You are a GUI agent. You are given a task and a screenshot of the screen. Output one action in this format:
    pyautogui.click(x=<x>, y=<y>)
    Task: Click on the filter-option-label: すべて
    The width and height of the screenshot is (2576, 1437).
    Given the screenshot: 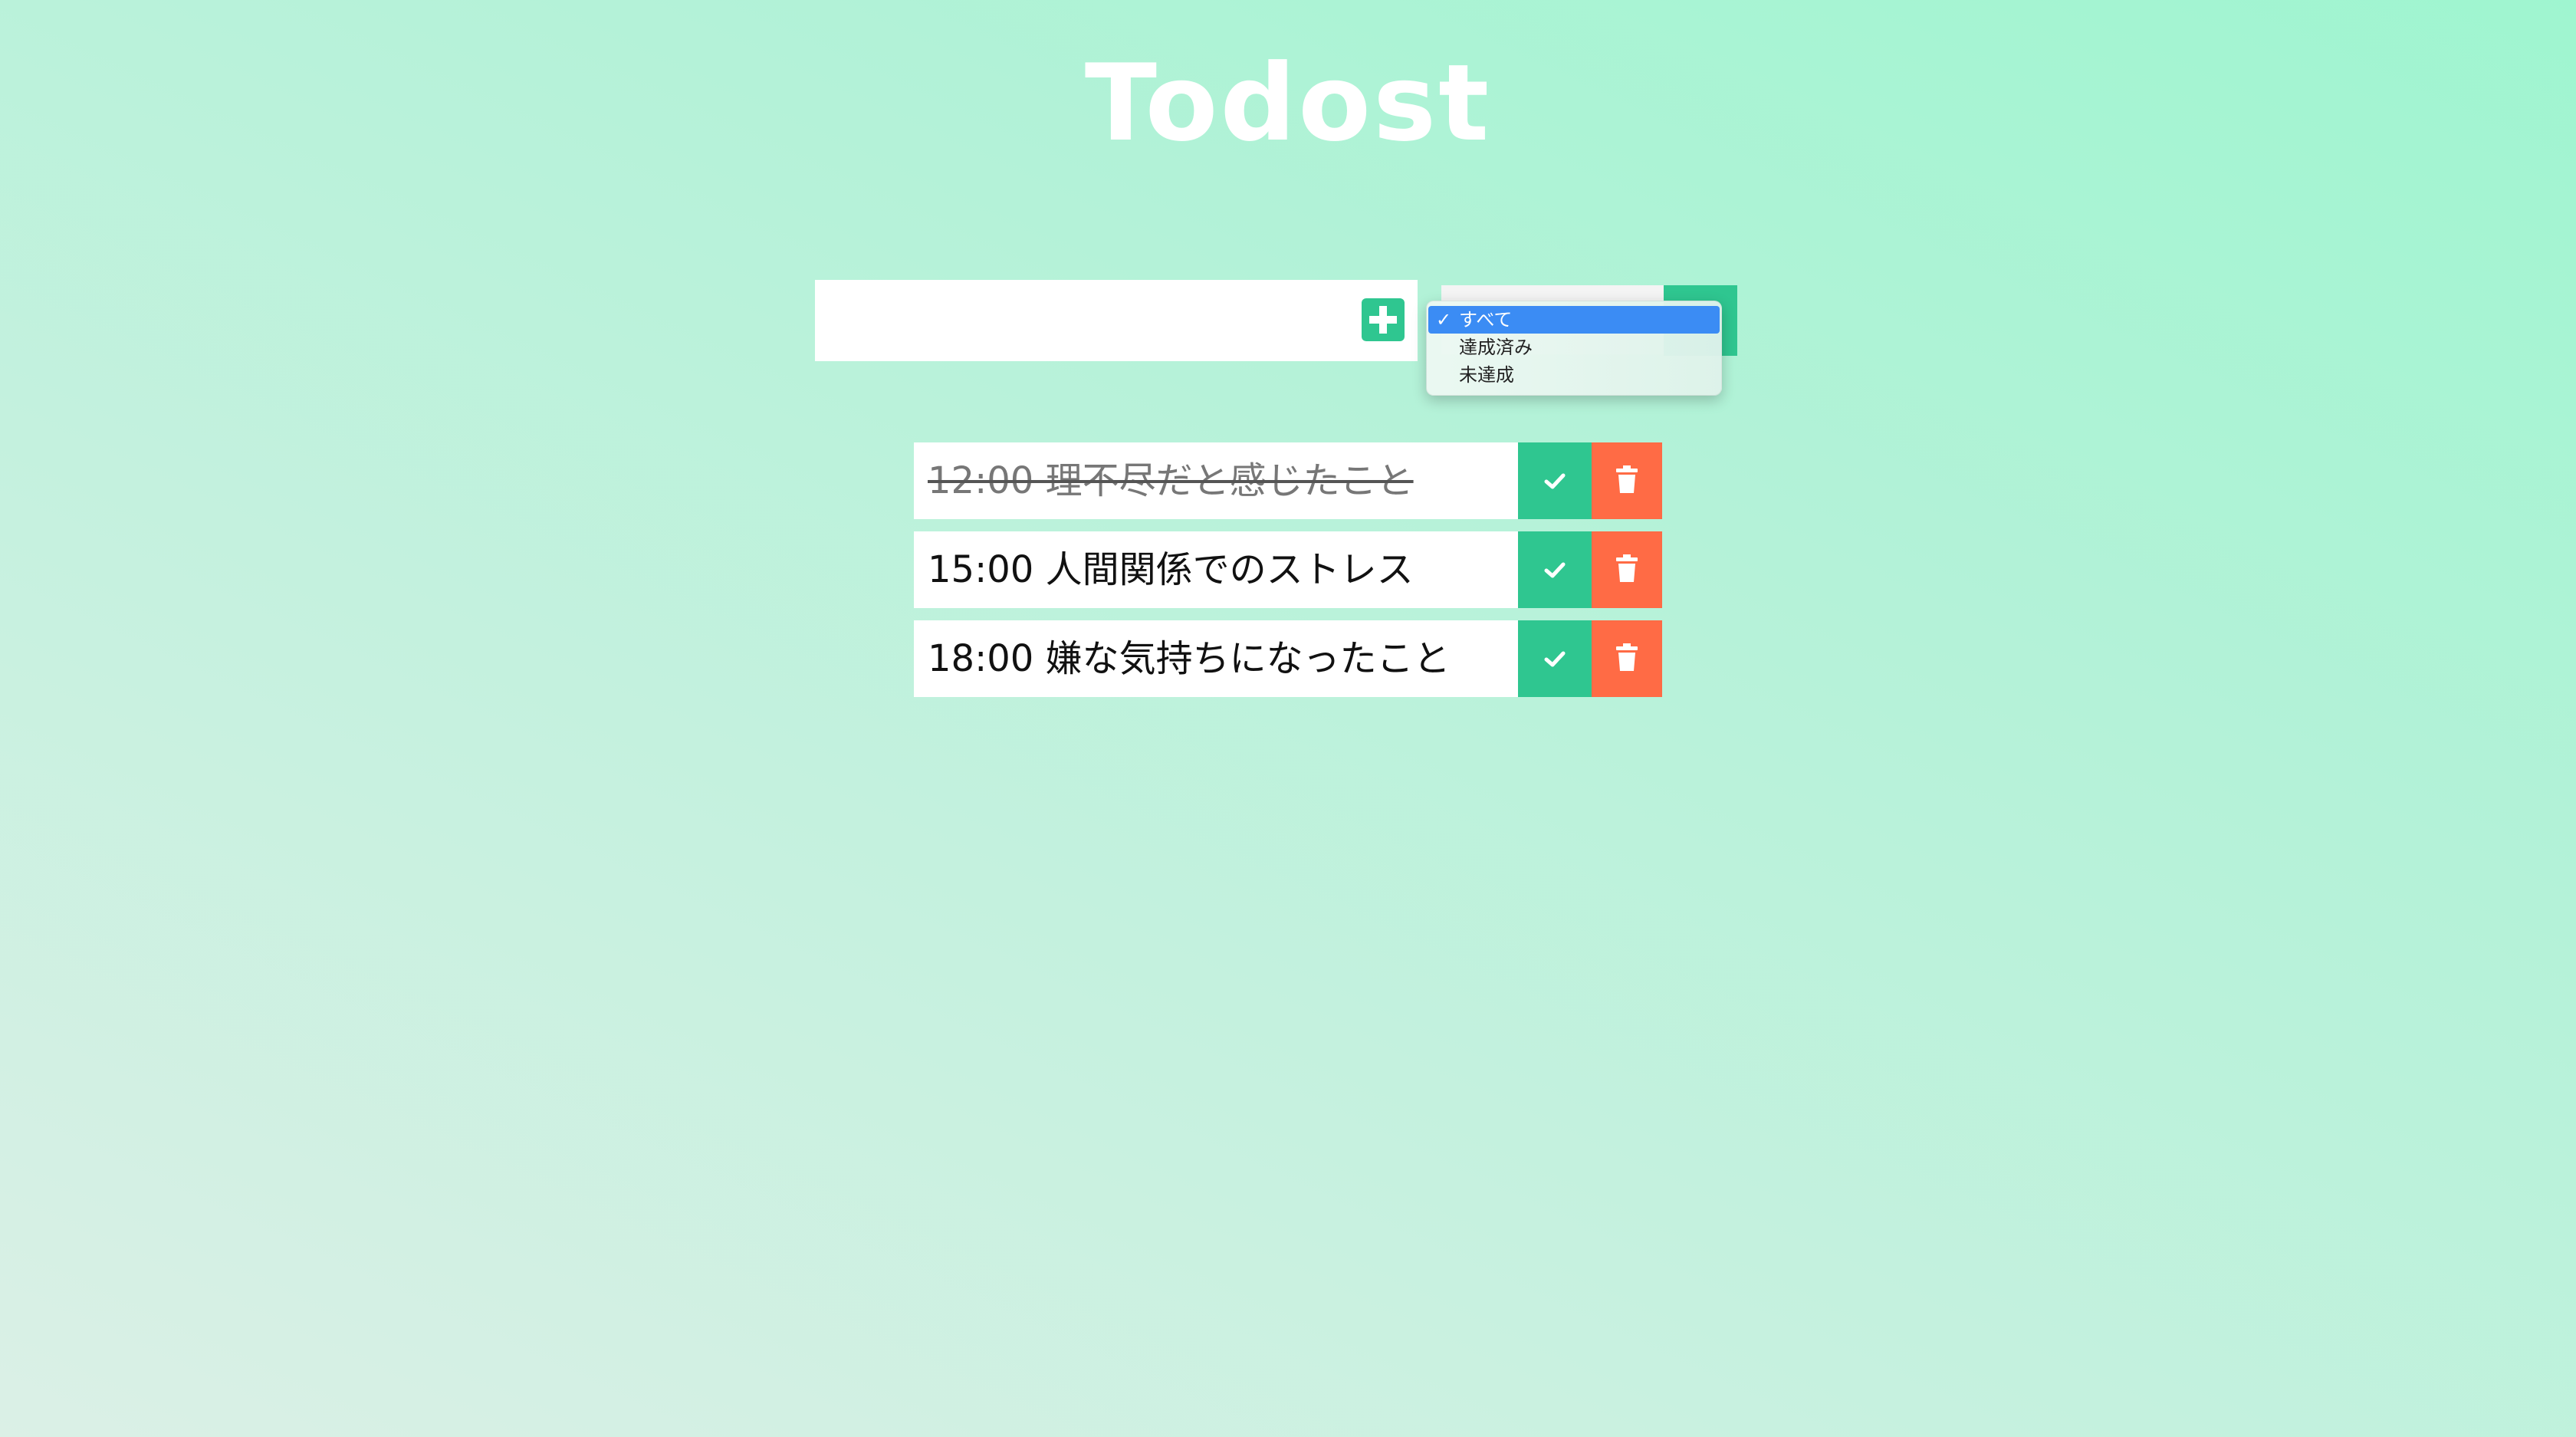 What is the action you would take?
    pyautogui.click(x=1486, y=319)
    